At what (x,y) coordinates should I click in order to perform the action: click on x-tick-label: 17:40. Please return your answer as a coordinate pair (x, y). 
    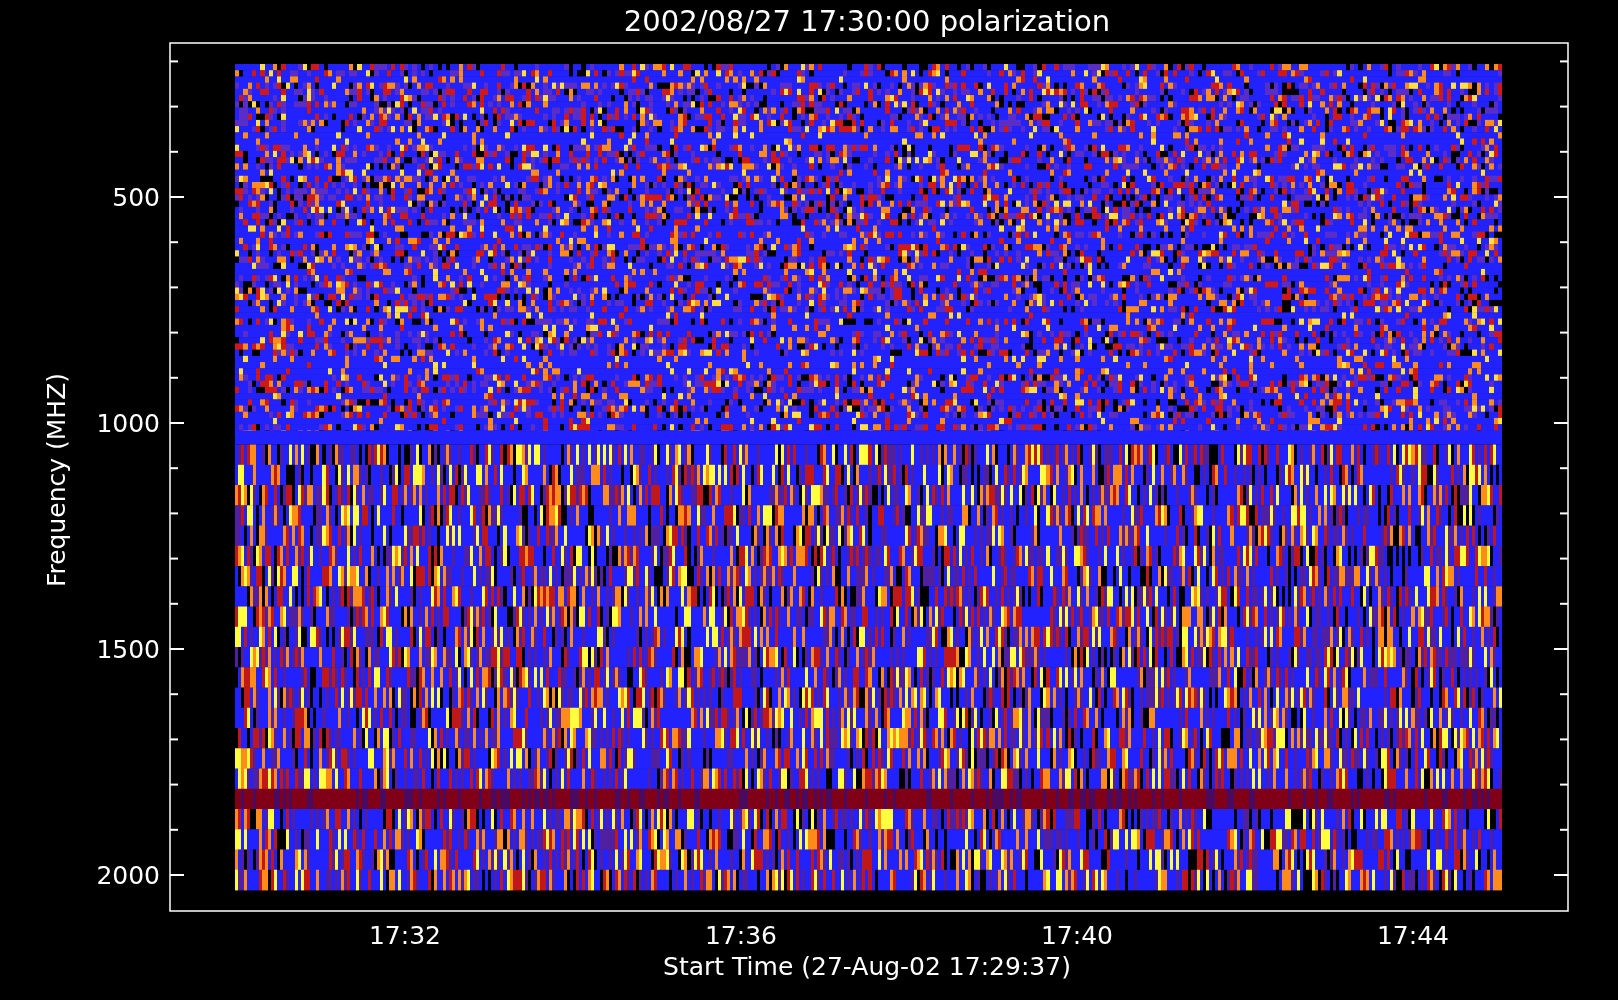
    Looking at the image, I should click on (1077, 935).